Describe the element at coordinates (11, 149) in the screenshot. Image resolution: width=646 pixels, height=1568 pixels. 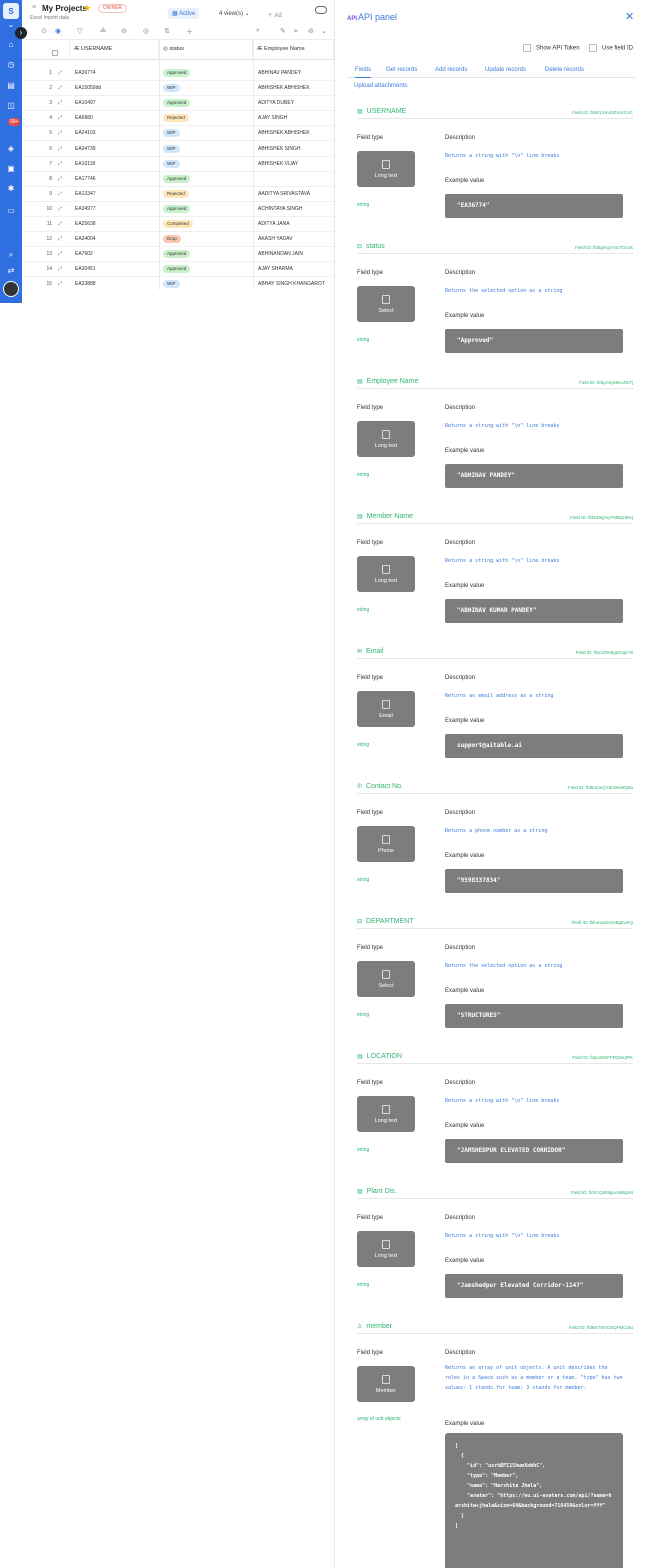
I see `learn-icon: ◈` at that location.